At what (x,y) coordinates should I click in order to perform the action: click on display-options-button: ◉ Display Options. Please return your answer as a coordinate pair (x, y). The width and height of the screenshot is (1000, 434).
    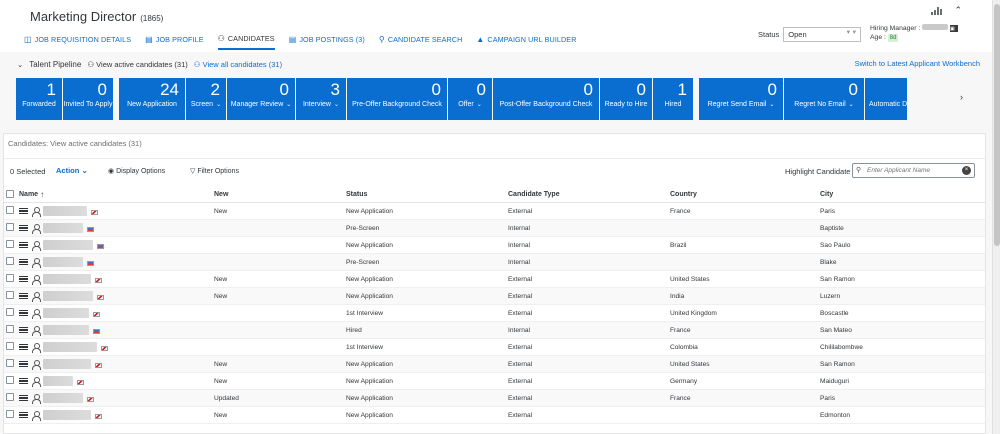
    Looking at the image, I should click on (136, 171).